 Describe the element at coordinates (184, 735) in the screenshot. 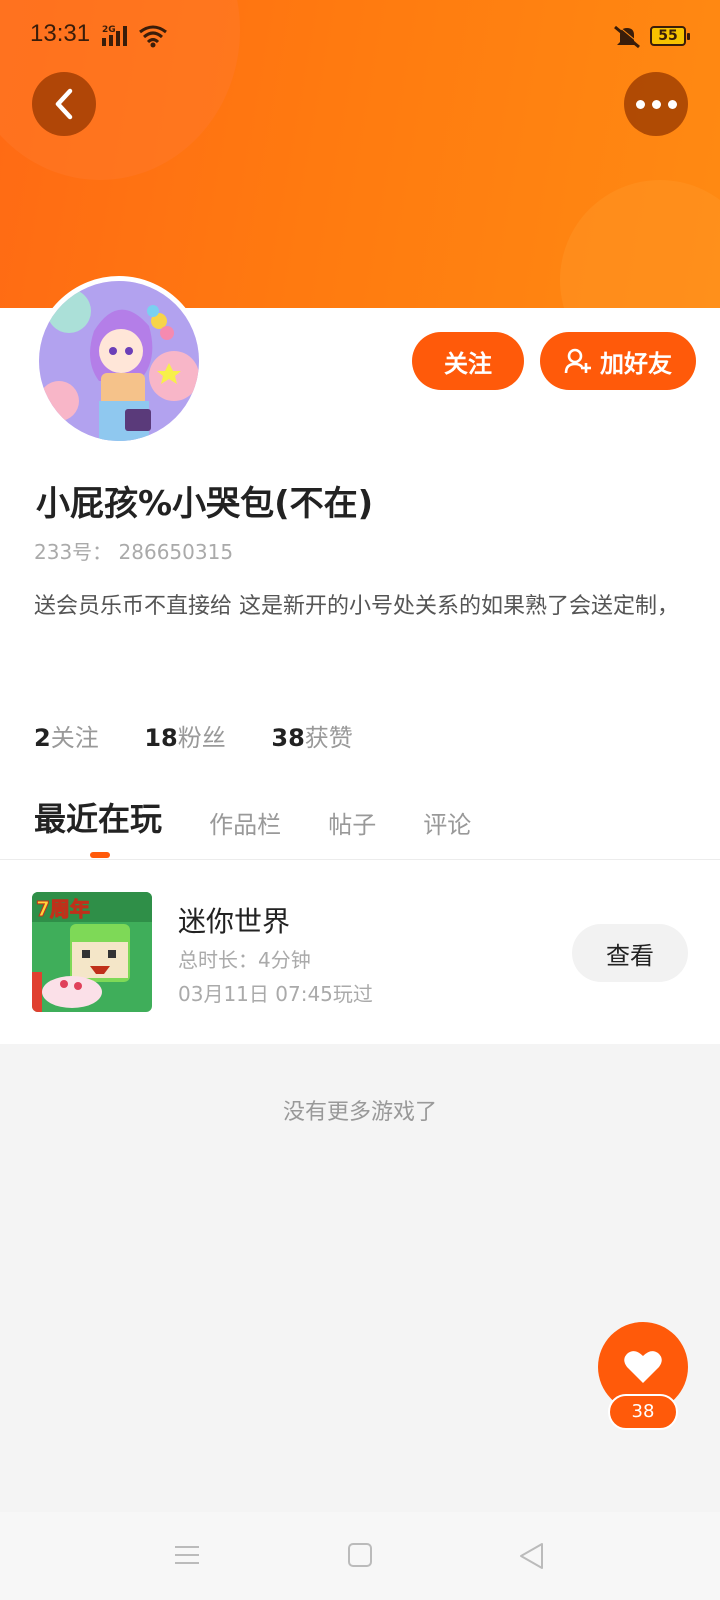

I see `stat-followers: 18粉丝` at that location.